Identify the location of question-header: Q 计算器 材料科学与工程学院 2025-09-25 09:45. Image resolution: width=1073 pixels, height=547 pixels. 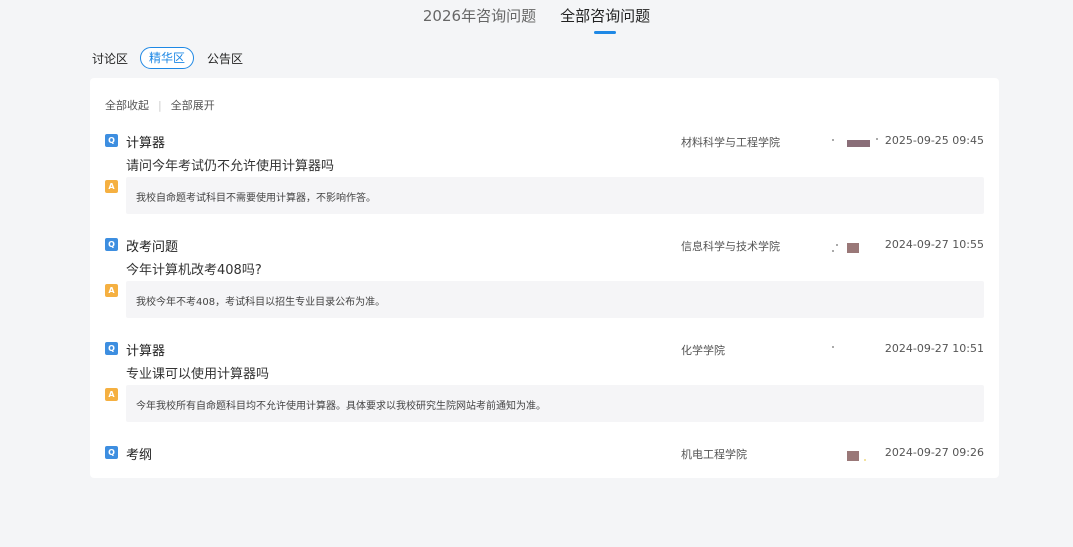
(544, 141).